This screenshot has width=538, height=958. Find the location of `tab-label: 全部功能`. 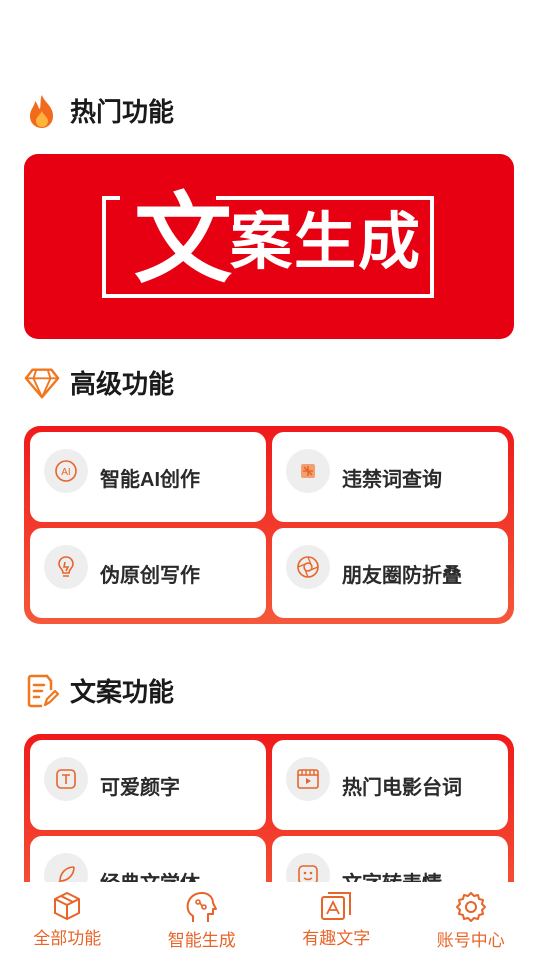

tab-label: 全部功能 is located at coordinates (67, 938).